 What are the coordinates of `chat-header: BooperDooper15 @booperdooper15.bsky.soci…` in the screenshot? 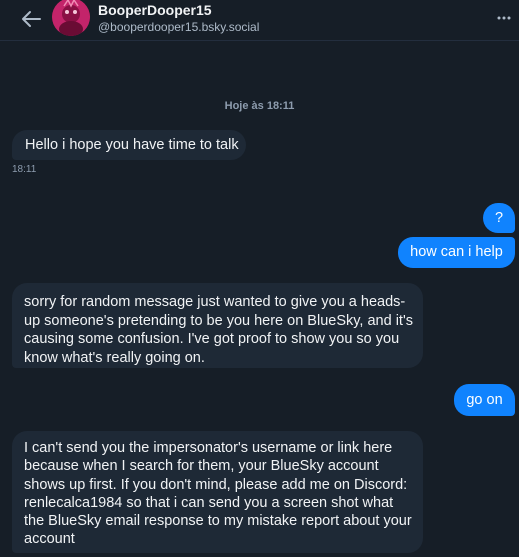 It's located at (259, 20).